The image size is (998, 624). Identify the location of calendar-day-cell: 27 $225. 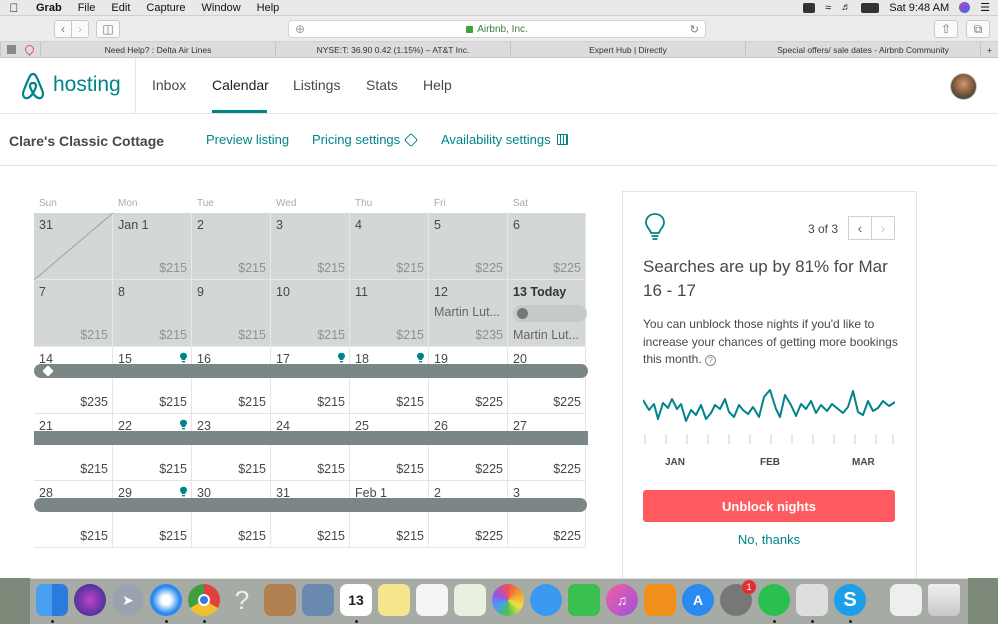
(547, 447).